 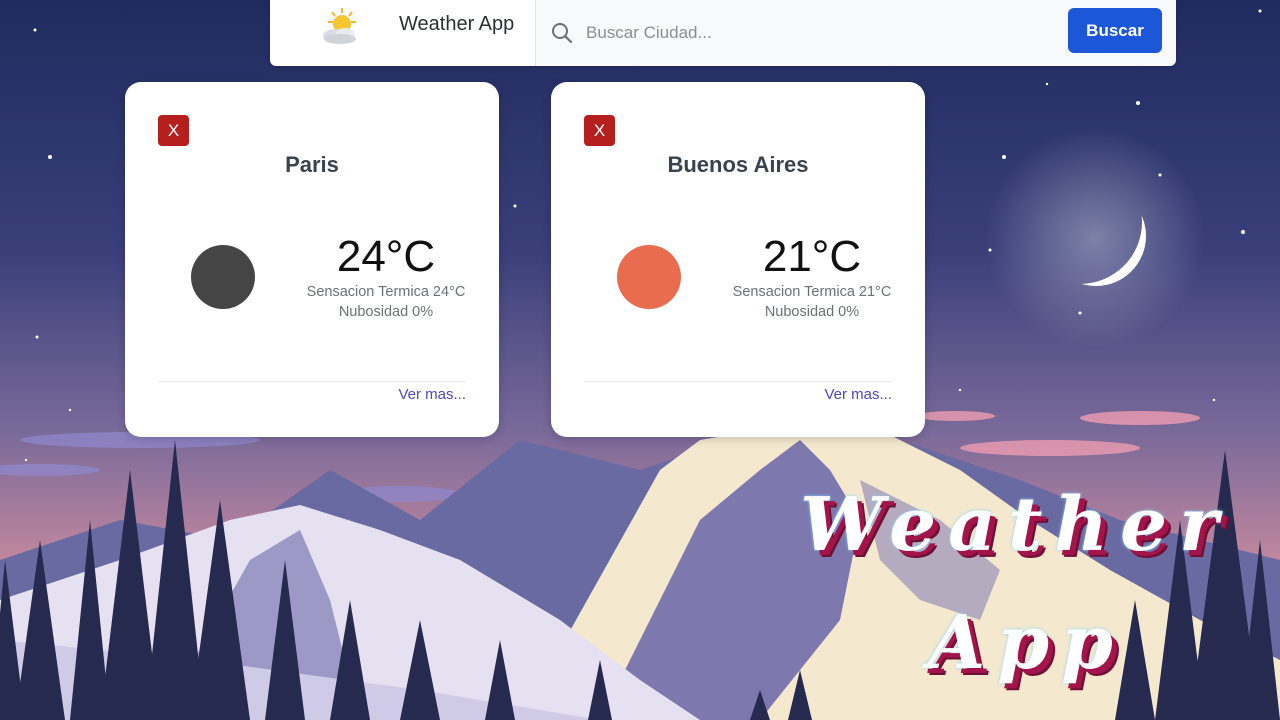 I want to click on search-button: Buscar, so click(x=1115, y=30).